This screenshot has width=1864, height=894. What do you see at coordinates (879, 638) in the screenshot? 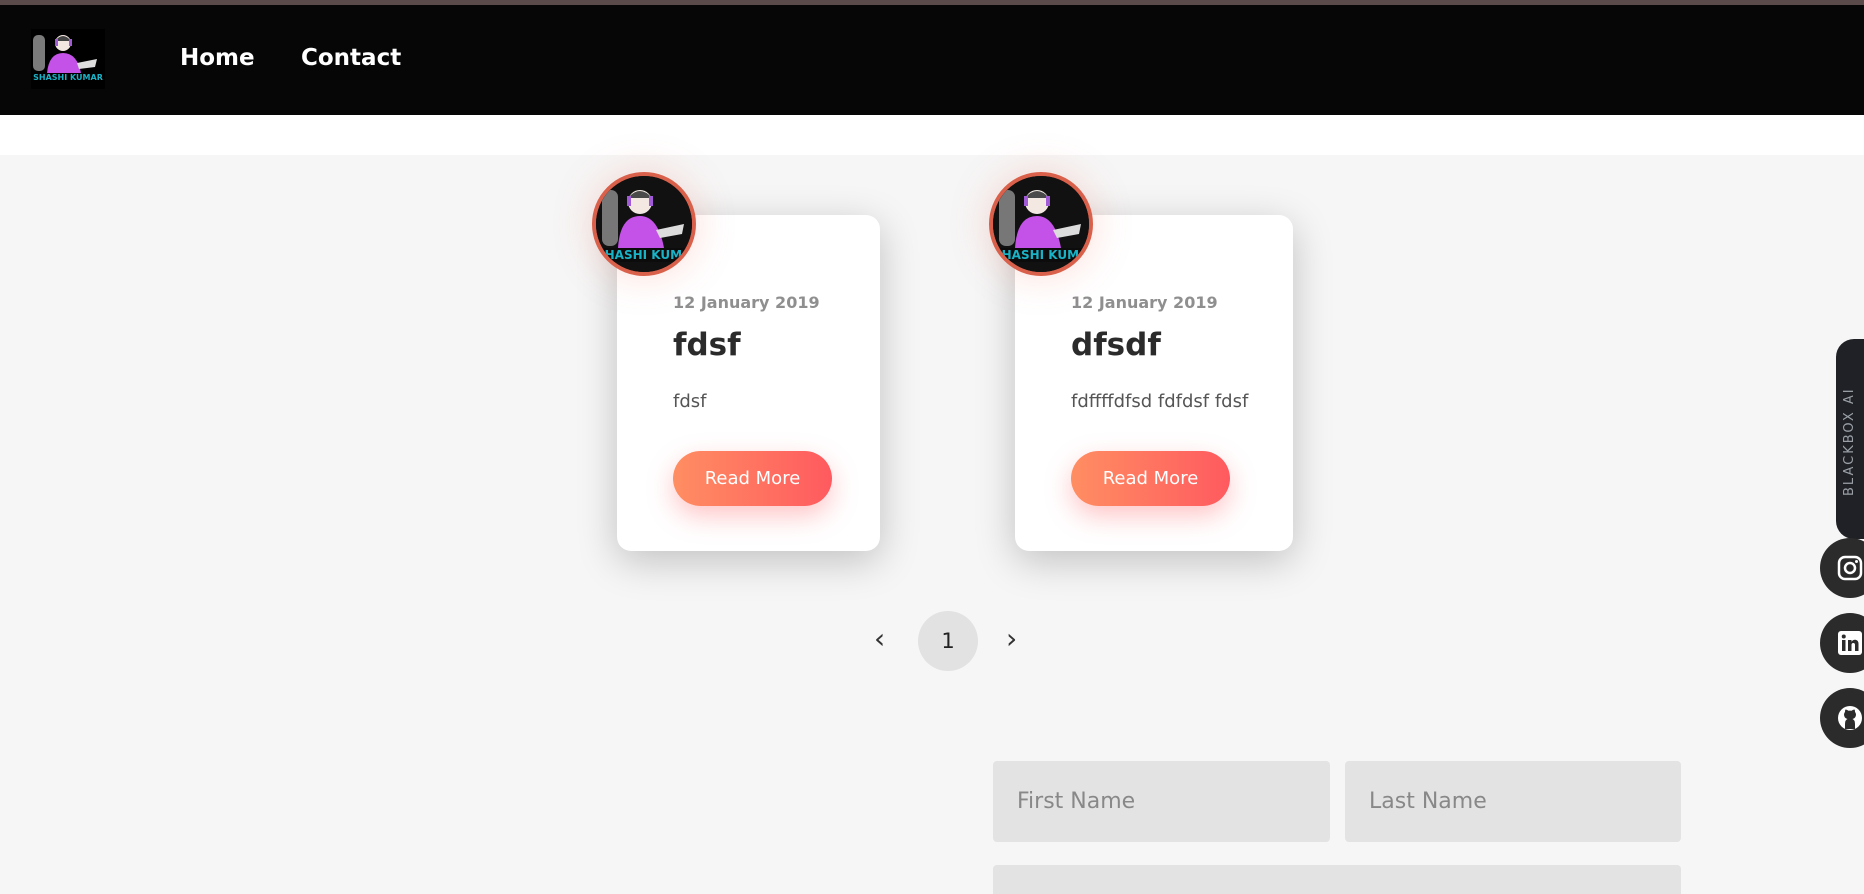
I see `pagination-prev-button: ‹` at bounding box center [879, 638].